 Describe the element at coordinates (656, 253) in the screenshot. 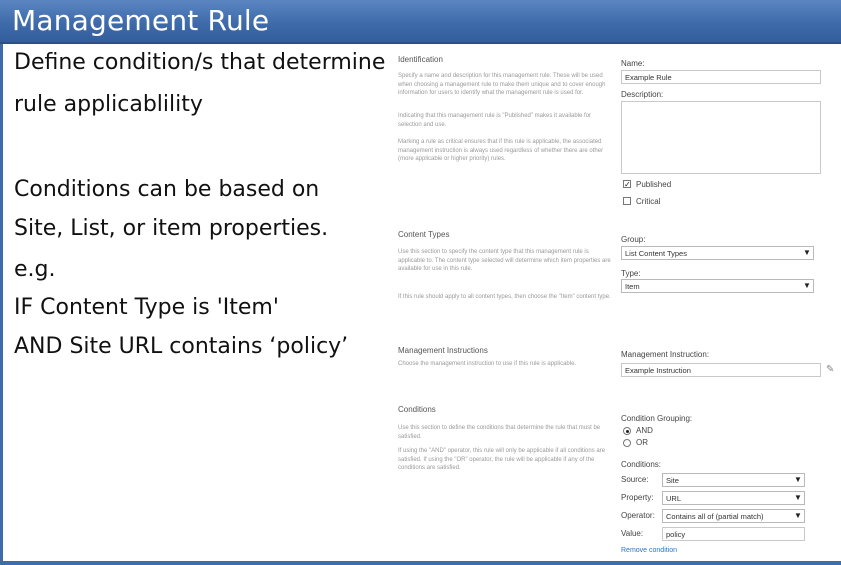

I see `group-select-value: List Content Types` at that location.